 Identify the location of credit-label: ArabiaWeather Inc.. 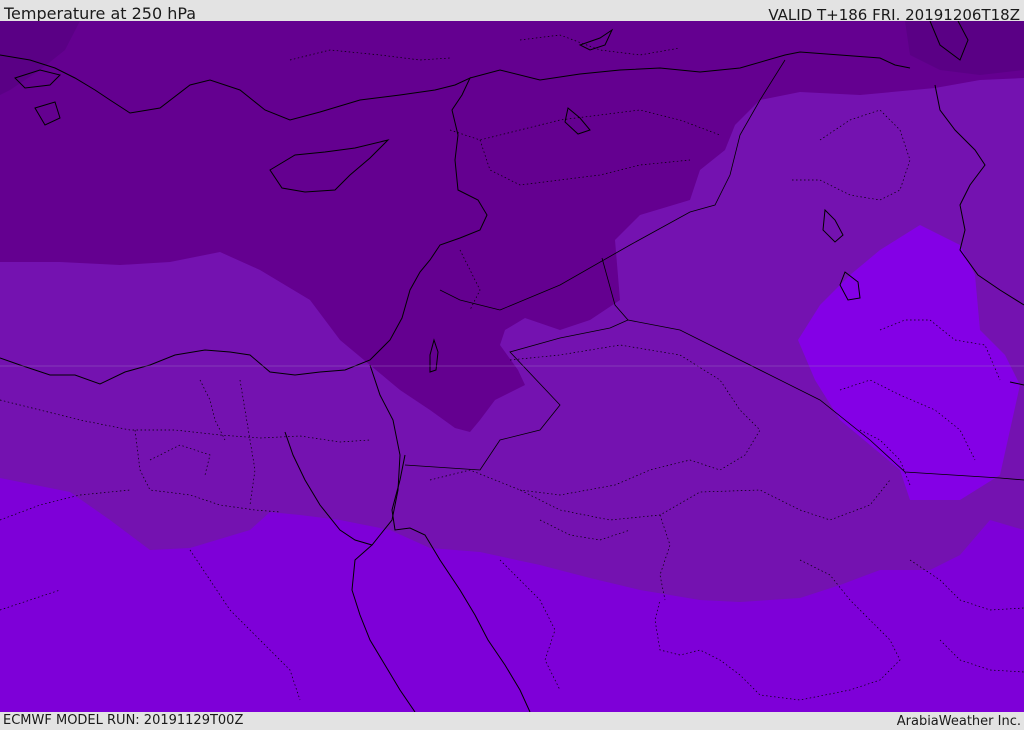
(958, 721).